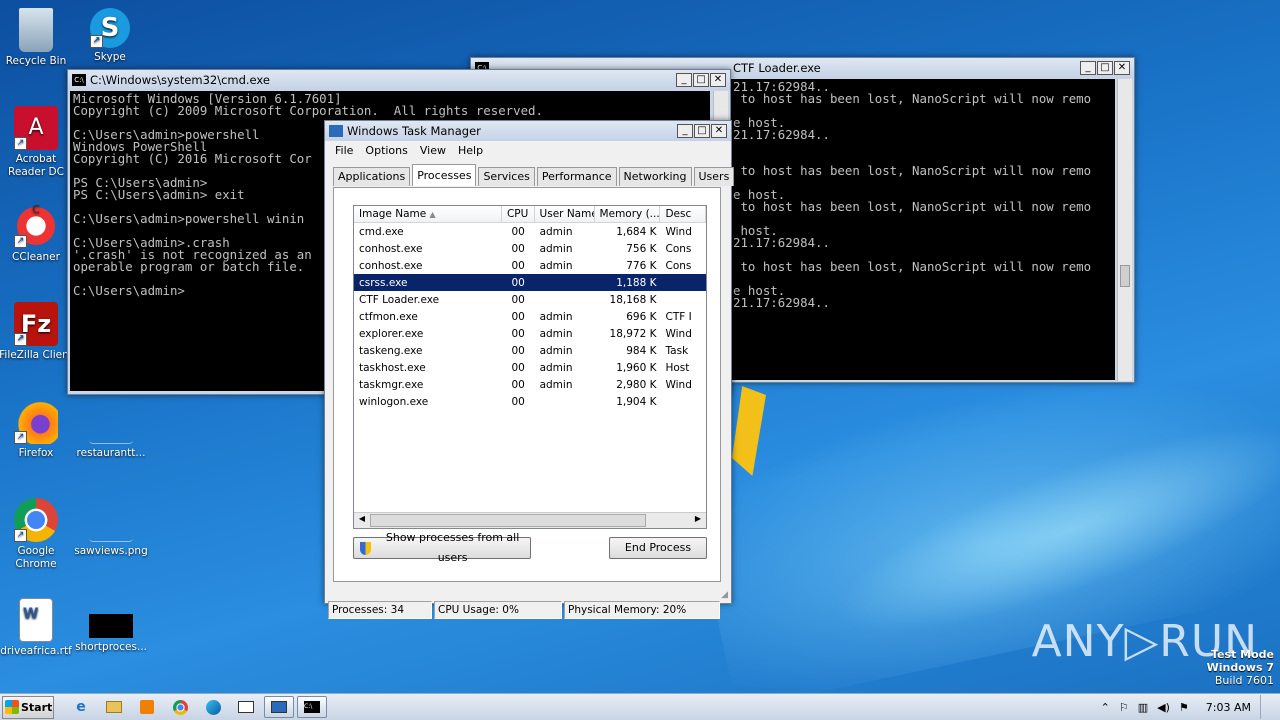  I want to click on start-button: Start, so click(28, 707).